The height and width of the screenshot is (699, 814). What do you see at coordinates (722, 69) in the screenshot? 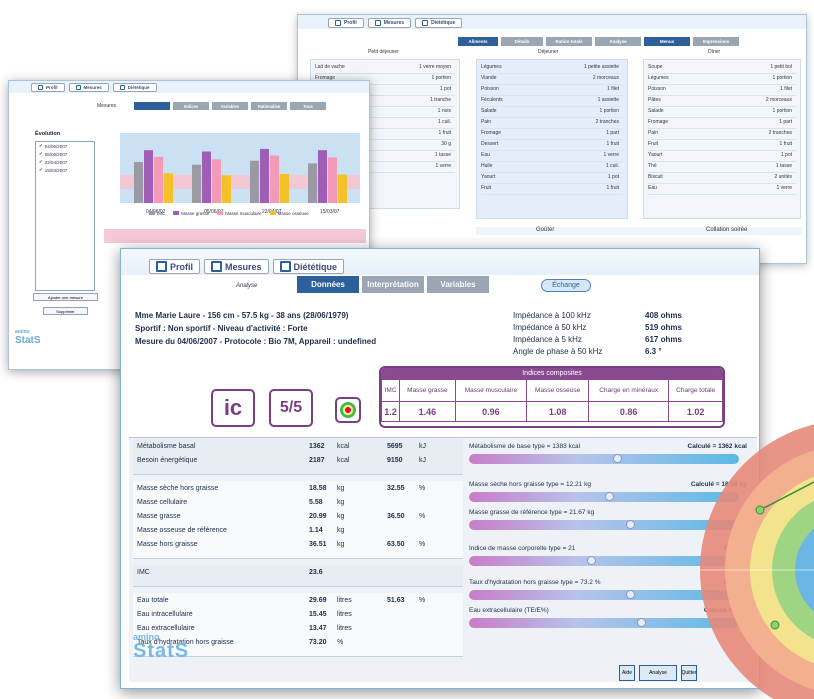
I see `menu-row: Soupe 1 petit bol` at bounding box center [722, 69].